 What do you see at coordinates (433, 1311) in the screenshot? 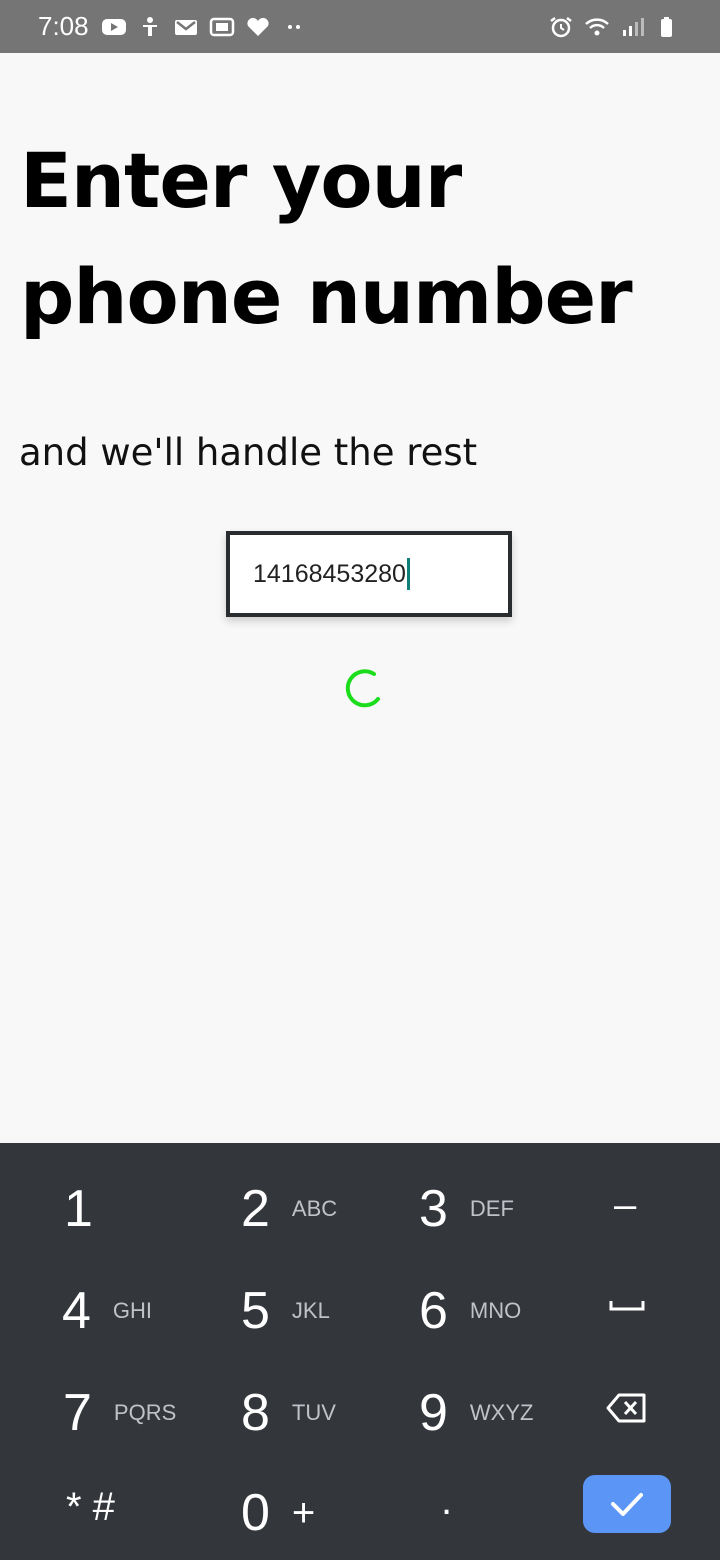
I see `key-digit: 6` at bounding box center [433, 1311].